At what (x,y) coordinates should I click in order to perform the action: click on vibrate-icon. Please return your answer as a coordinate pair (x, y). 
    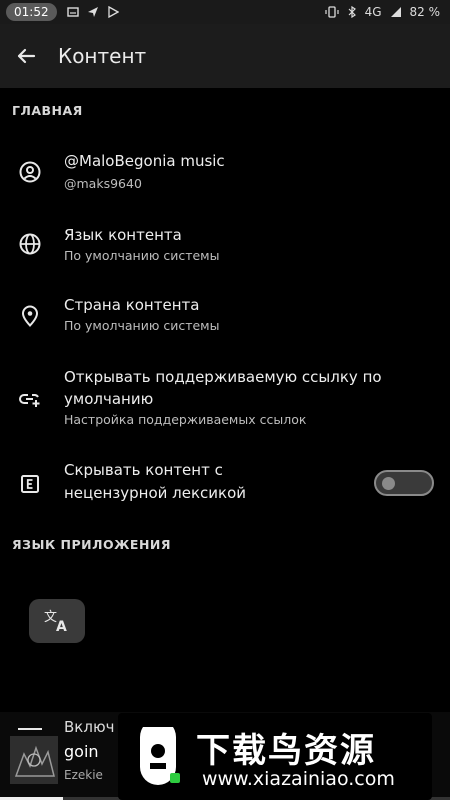
    Looking at the image, I should click on (331, 12).